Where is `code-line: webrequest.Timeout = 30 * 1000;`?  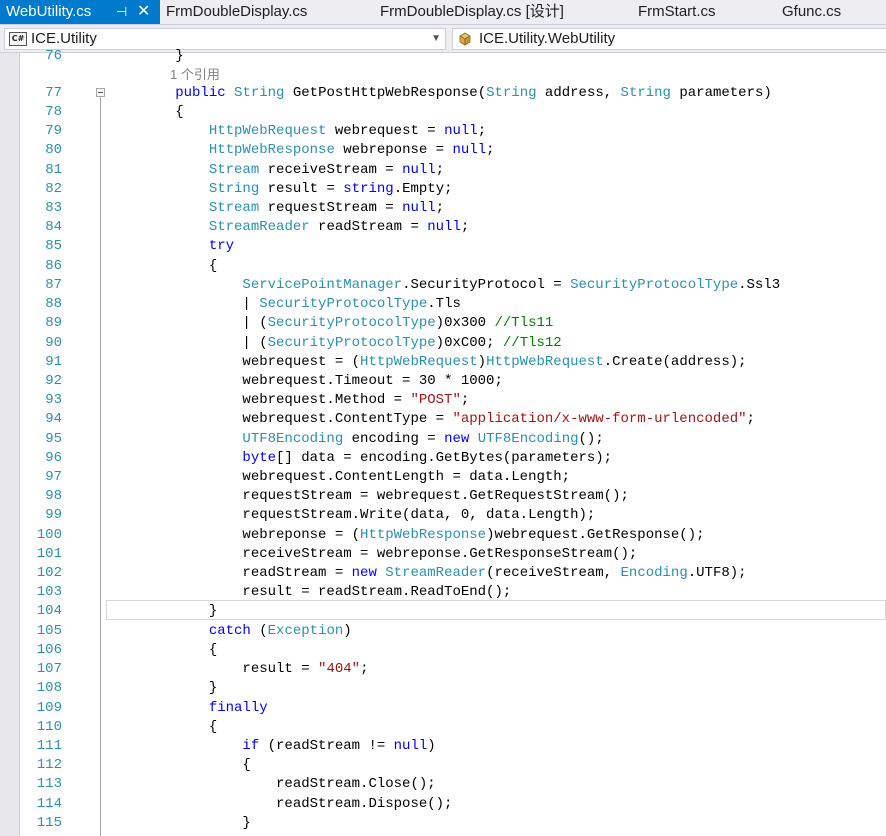 code-line: webrequest.Timeout = 30 * 1000; is located at coordinates (305, 381).